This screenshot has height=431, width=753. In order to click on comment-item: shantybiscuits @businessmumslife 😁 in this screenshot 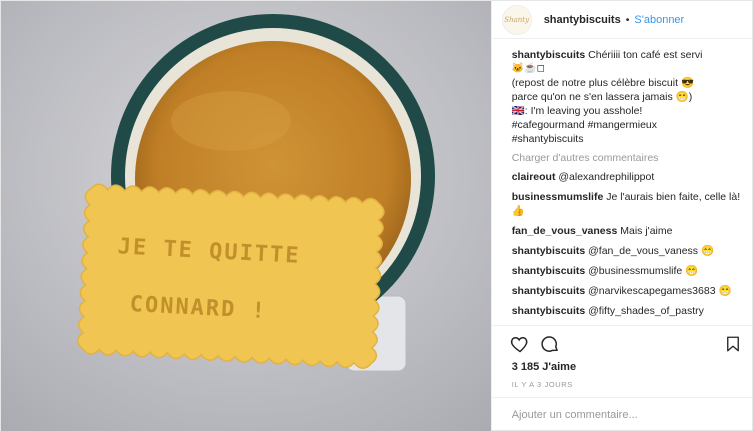, I will do `click(627, 271)`.